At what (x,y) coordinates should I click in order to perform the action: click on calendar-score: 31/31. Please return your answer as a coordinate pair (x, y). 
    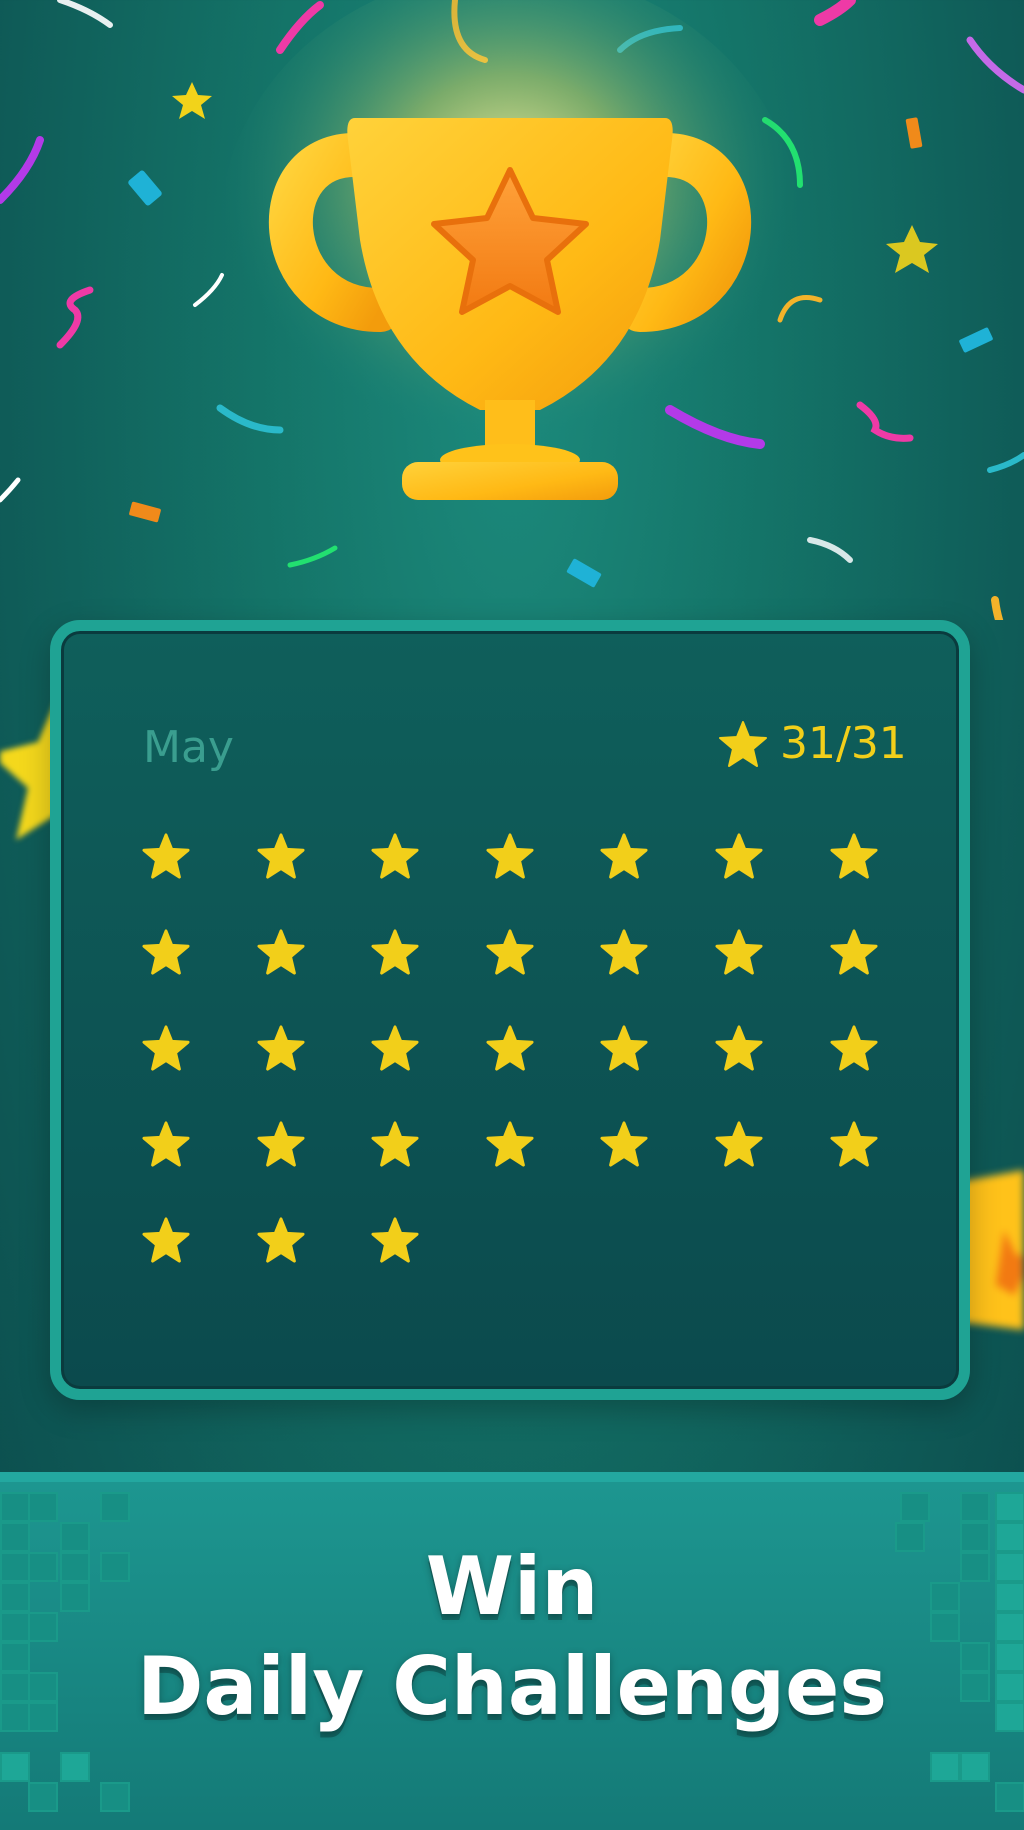
    Looking at the image, I should click on (812, 743).